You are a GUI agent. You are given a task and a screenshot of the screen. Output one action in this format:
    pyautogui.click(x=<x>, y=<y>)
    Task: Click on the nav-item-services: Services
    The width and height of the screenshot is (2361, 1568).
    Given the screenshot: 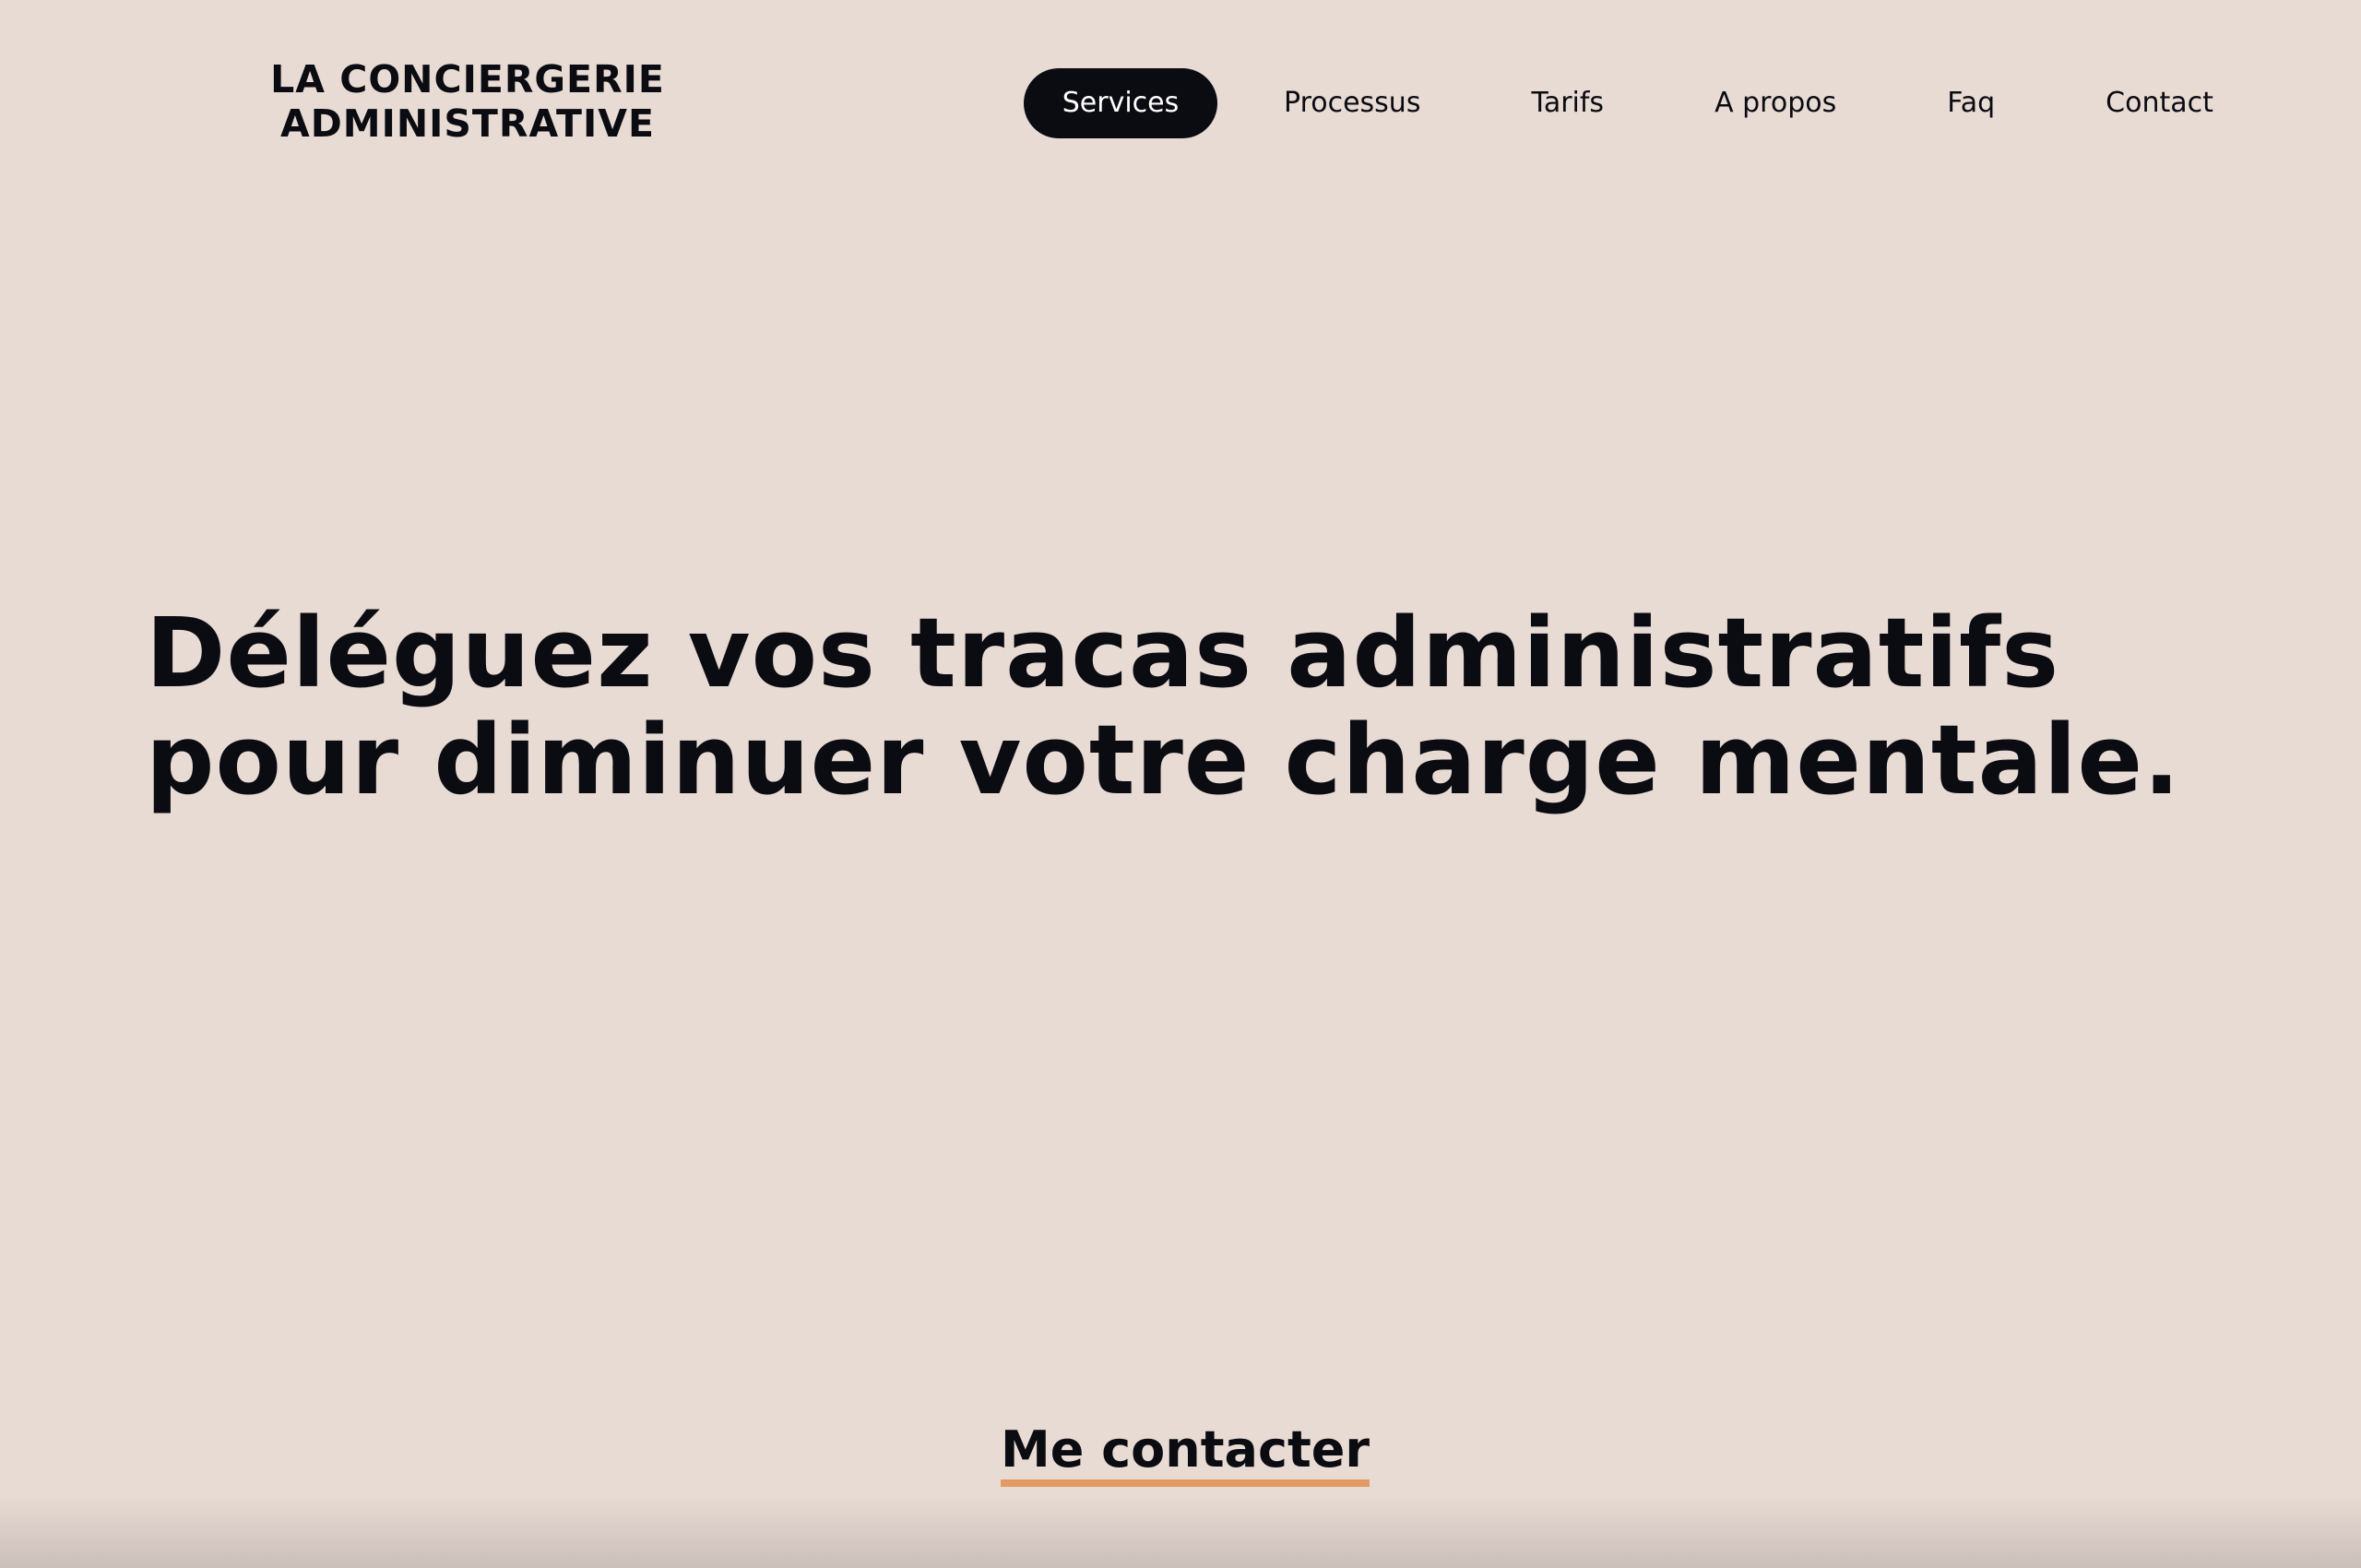 What is the action you would take?
    pyautogui.click(x=1120, y=103)
    